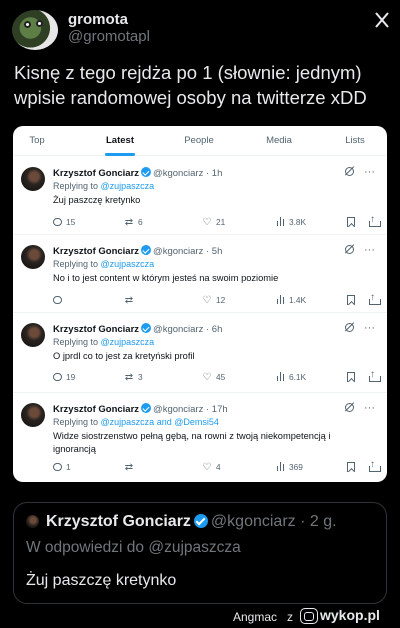  I want to click on active-tab-indicator, so click(120, 154).